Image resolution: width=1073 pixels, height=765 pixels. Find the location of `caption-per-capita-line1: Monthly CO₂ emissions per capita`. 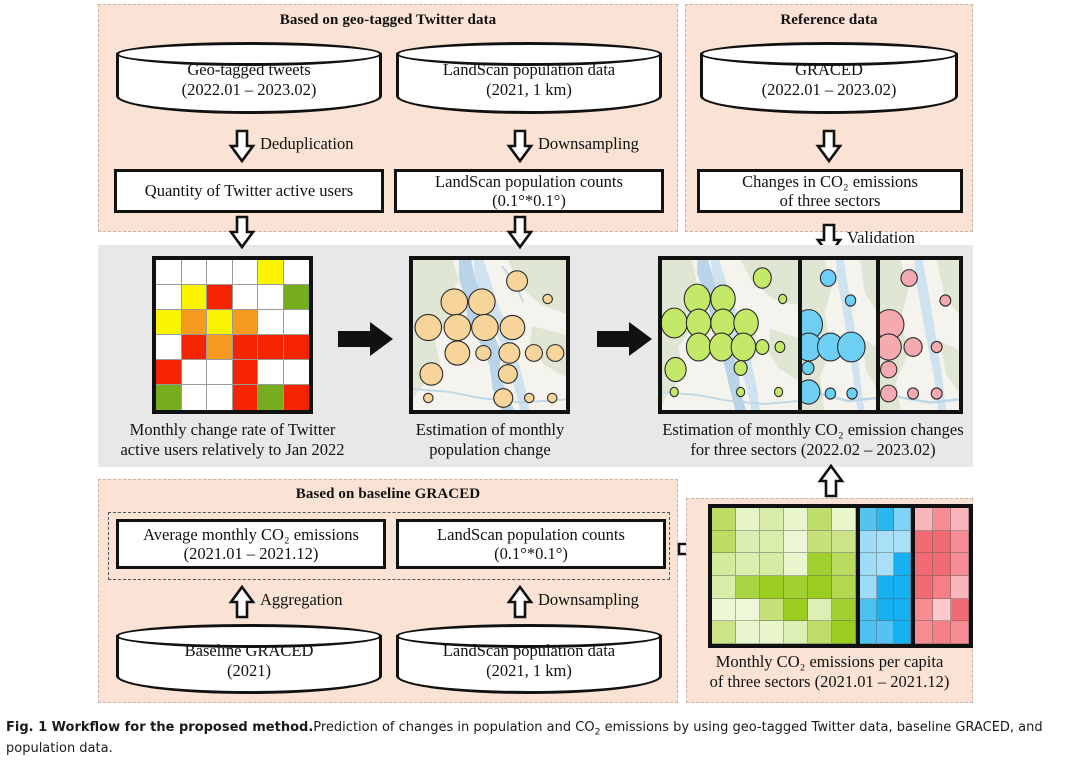

caption-per-capita-line1: Monthly CO₂ emissions per capita is located at coordinates (829, 661).